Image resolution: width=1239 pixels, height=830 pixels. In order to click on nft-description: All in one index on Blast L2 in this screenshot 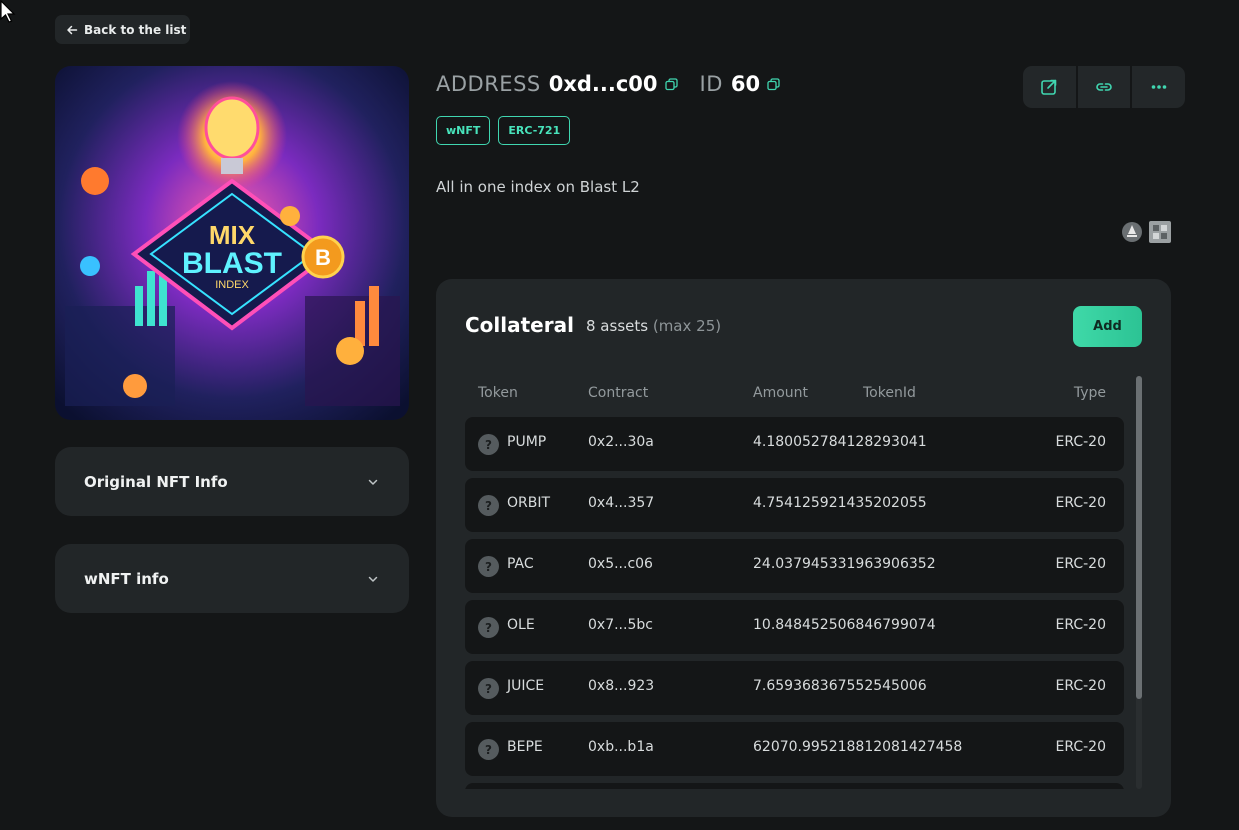, I will do `click(538, 187)`.